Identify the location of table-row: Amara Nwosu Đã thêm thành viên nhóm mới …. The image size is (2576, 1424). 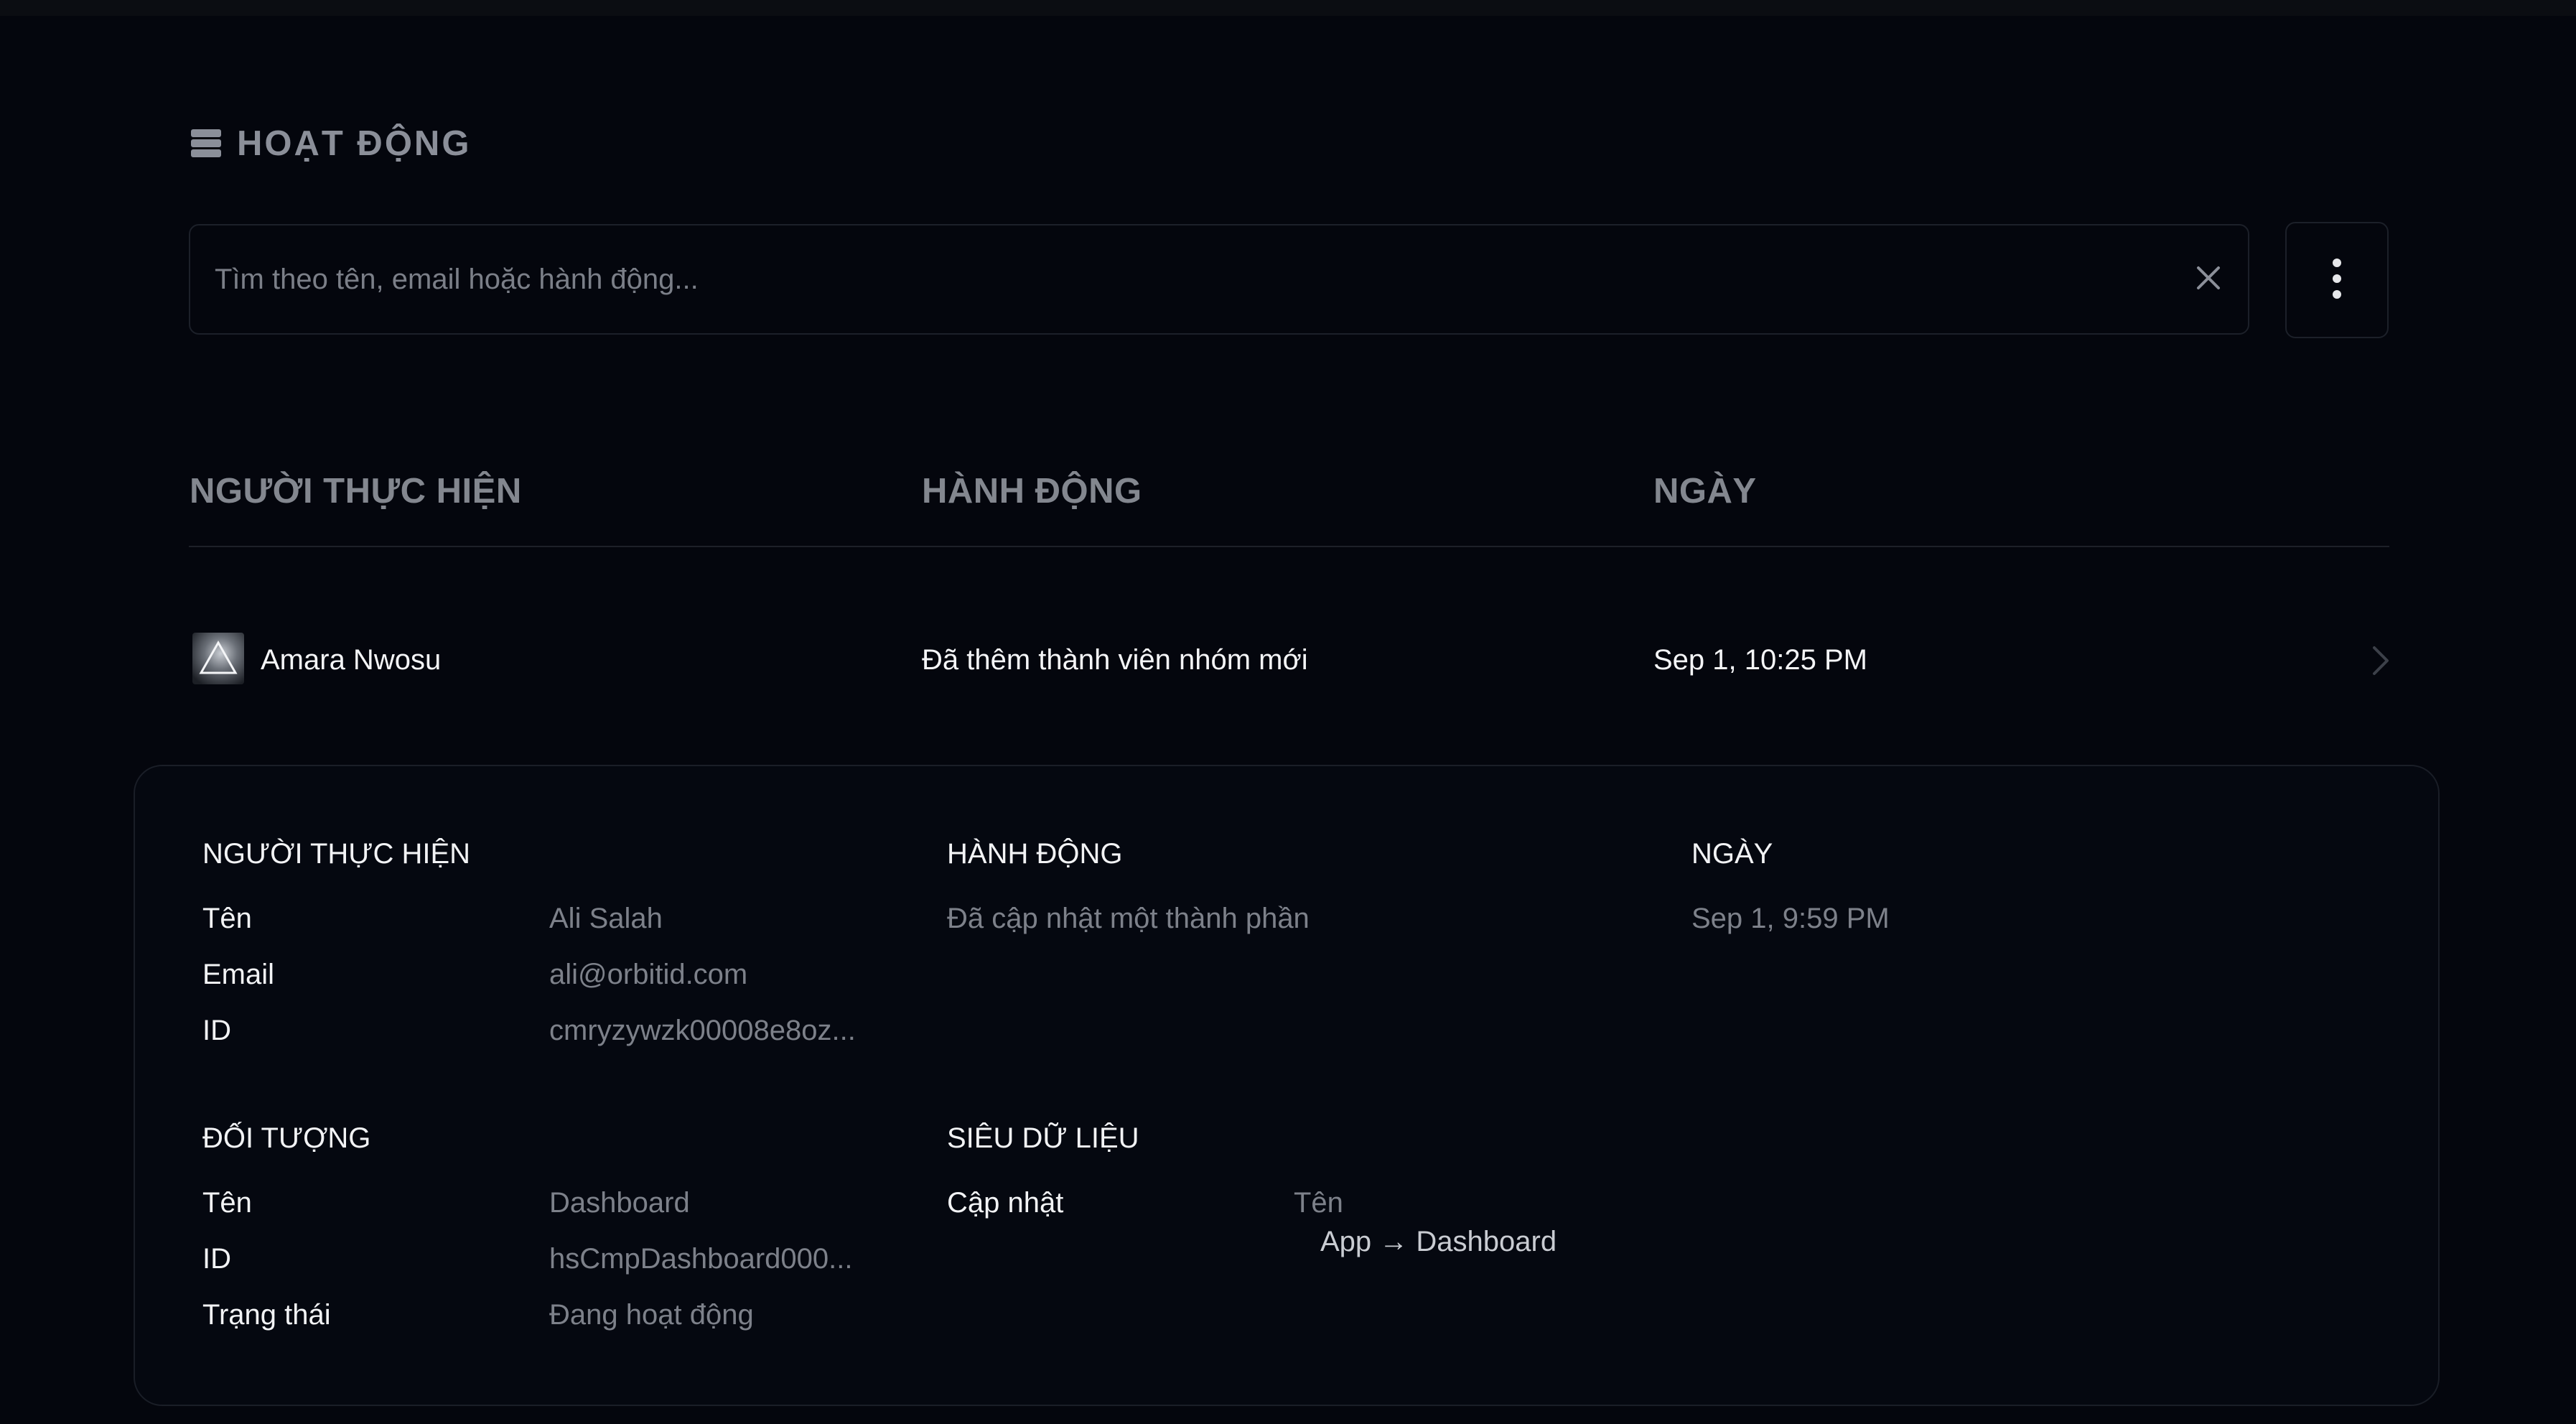
(1289, 661).